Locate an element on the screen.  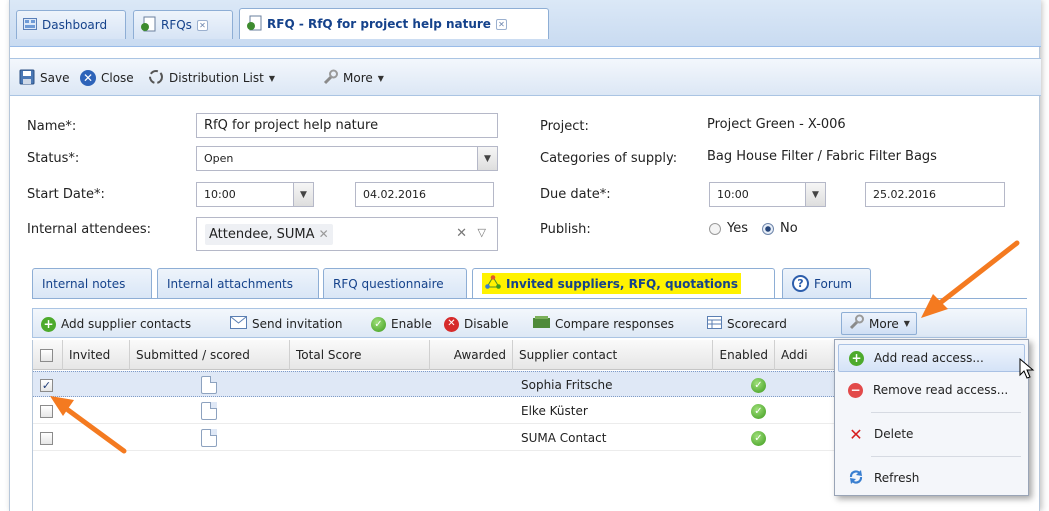
arrow-to-more-button is located at coordinates (970, 279).